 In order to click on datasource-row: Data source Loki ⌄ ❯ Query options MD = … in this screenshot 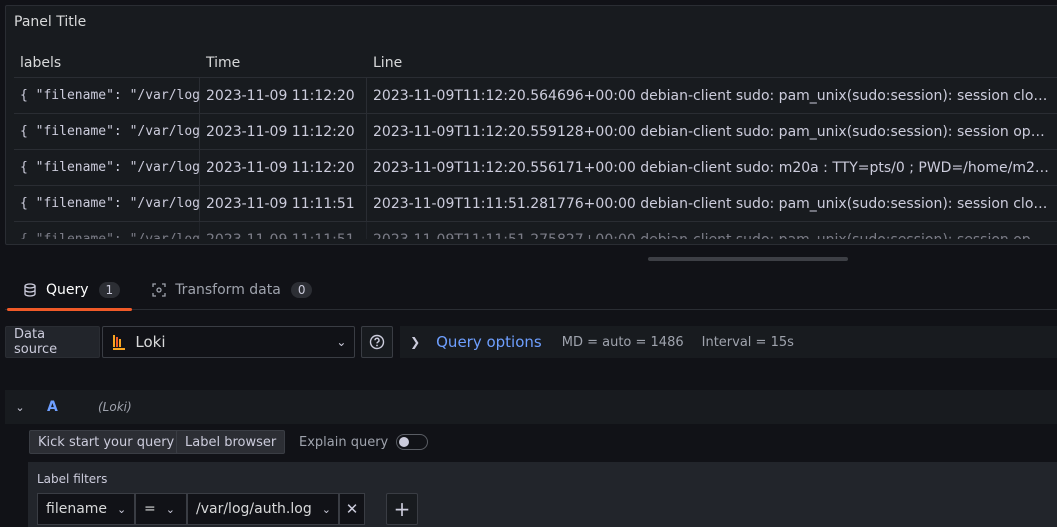, I will do `click(531, 342)`.